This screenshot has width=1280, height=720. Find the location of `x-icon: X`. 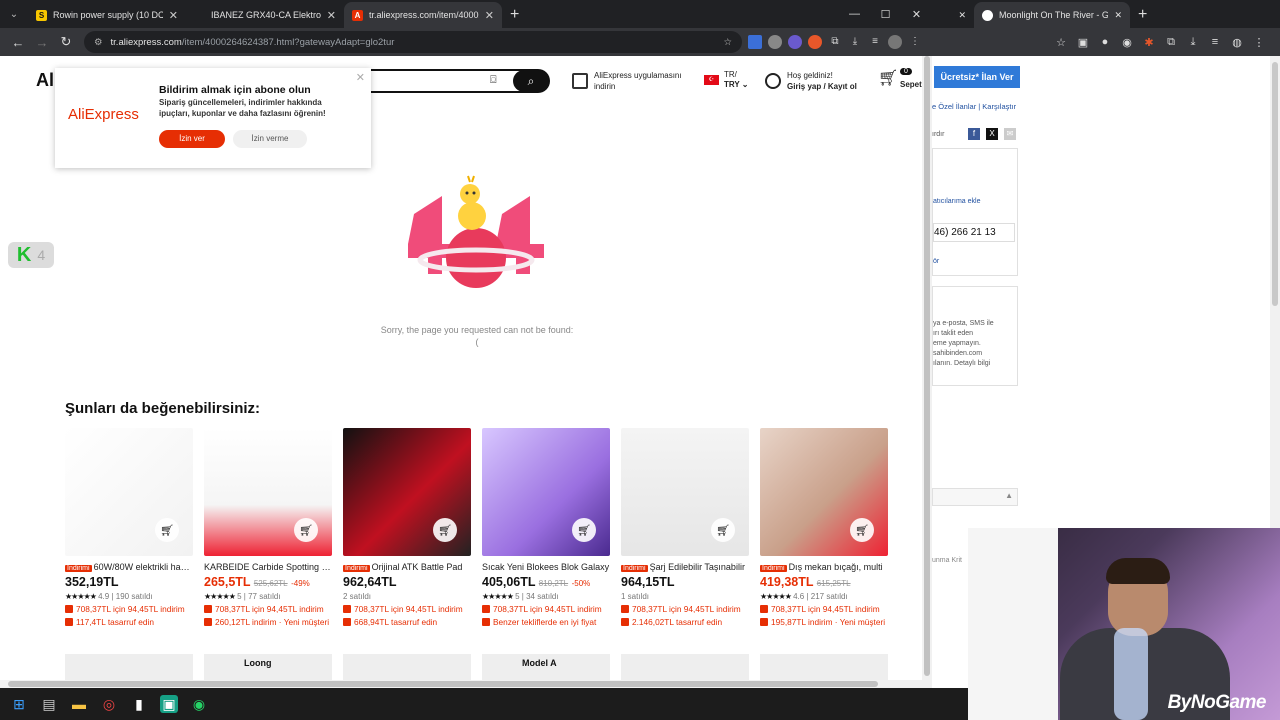

x-icon: X is located at coordinates (992, 134).